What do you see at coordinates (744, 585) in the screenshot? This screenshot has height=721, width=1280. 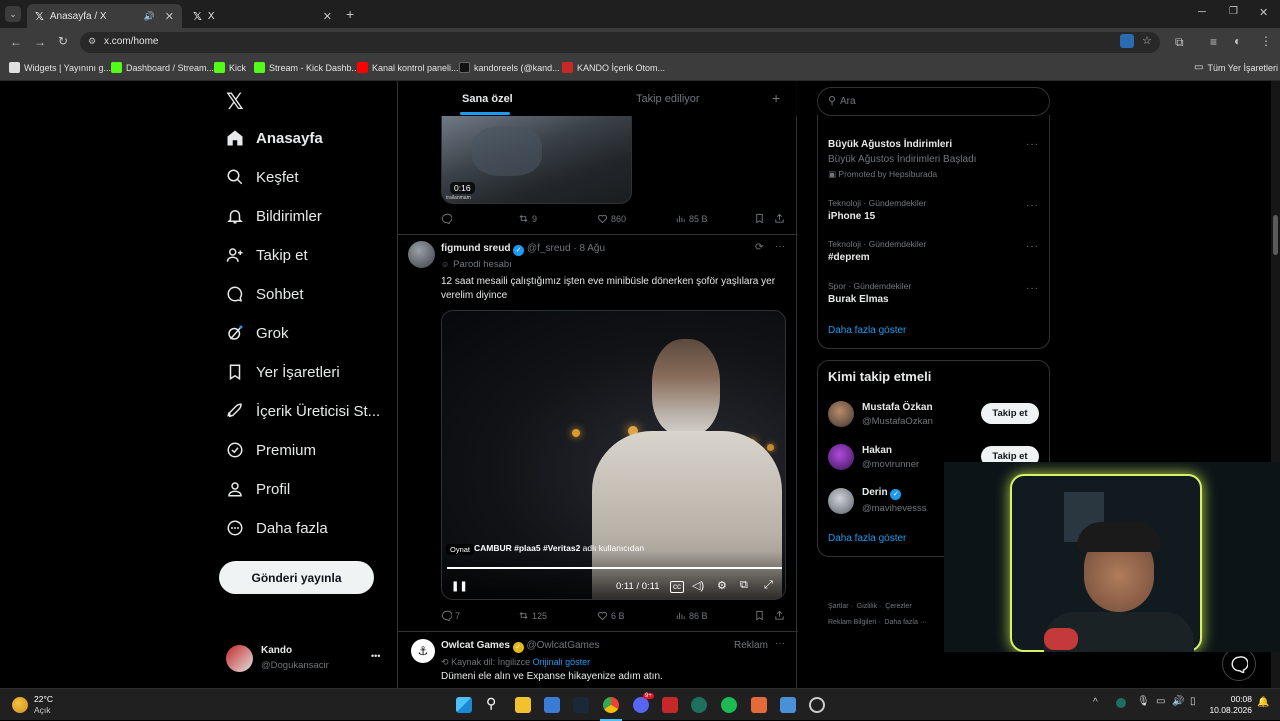 I see `picture-in-picture-icon: ⧉` at bounding box center [744, 585].